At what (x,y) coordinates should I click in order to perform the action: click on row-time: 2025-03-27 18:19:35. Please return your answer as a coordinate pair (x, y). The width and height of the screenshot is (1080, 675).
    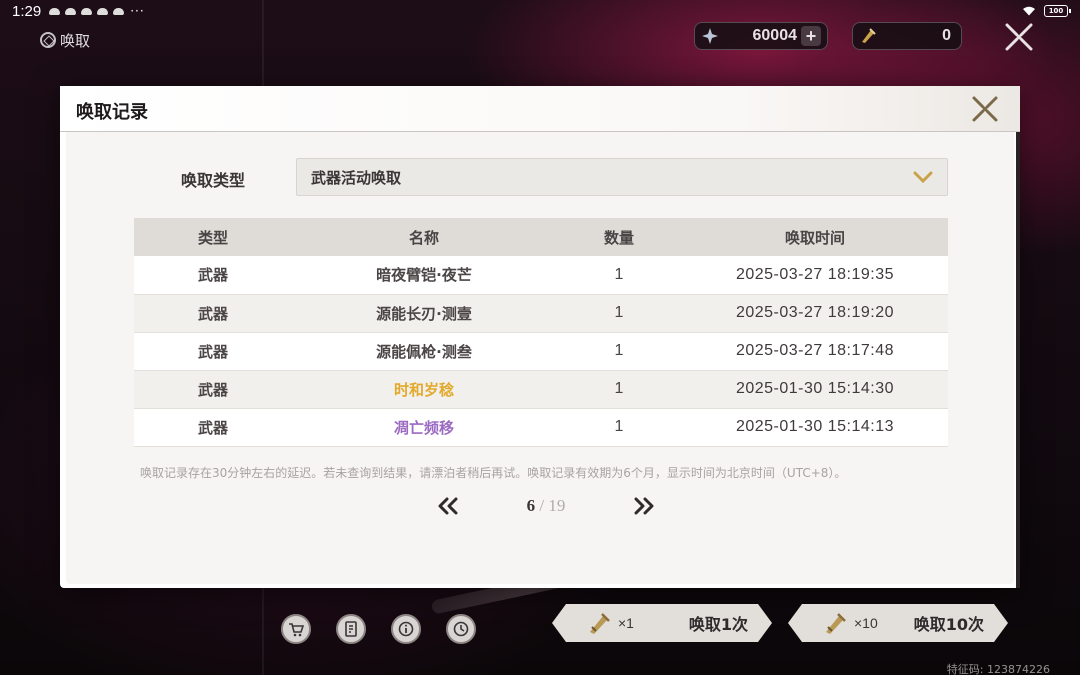
    Looking at the image, I should click on (815, 275).